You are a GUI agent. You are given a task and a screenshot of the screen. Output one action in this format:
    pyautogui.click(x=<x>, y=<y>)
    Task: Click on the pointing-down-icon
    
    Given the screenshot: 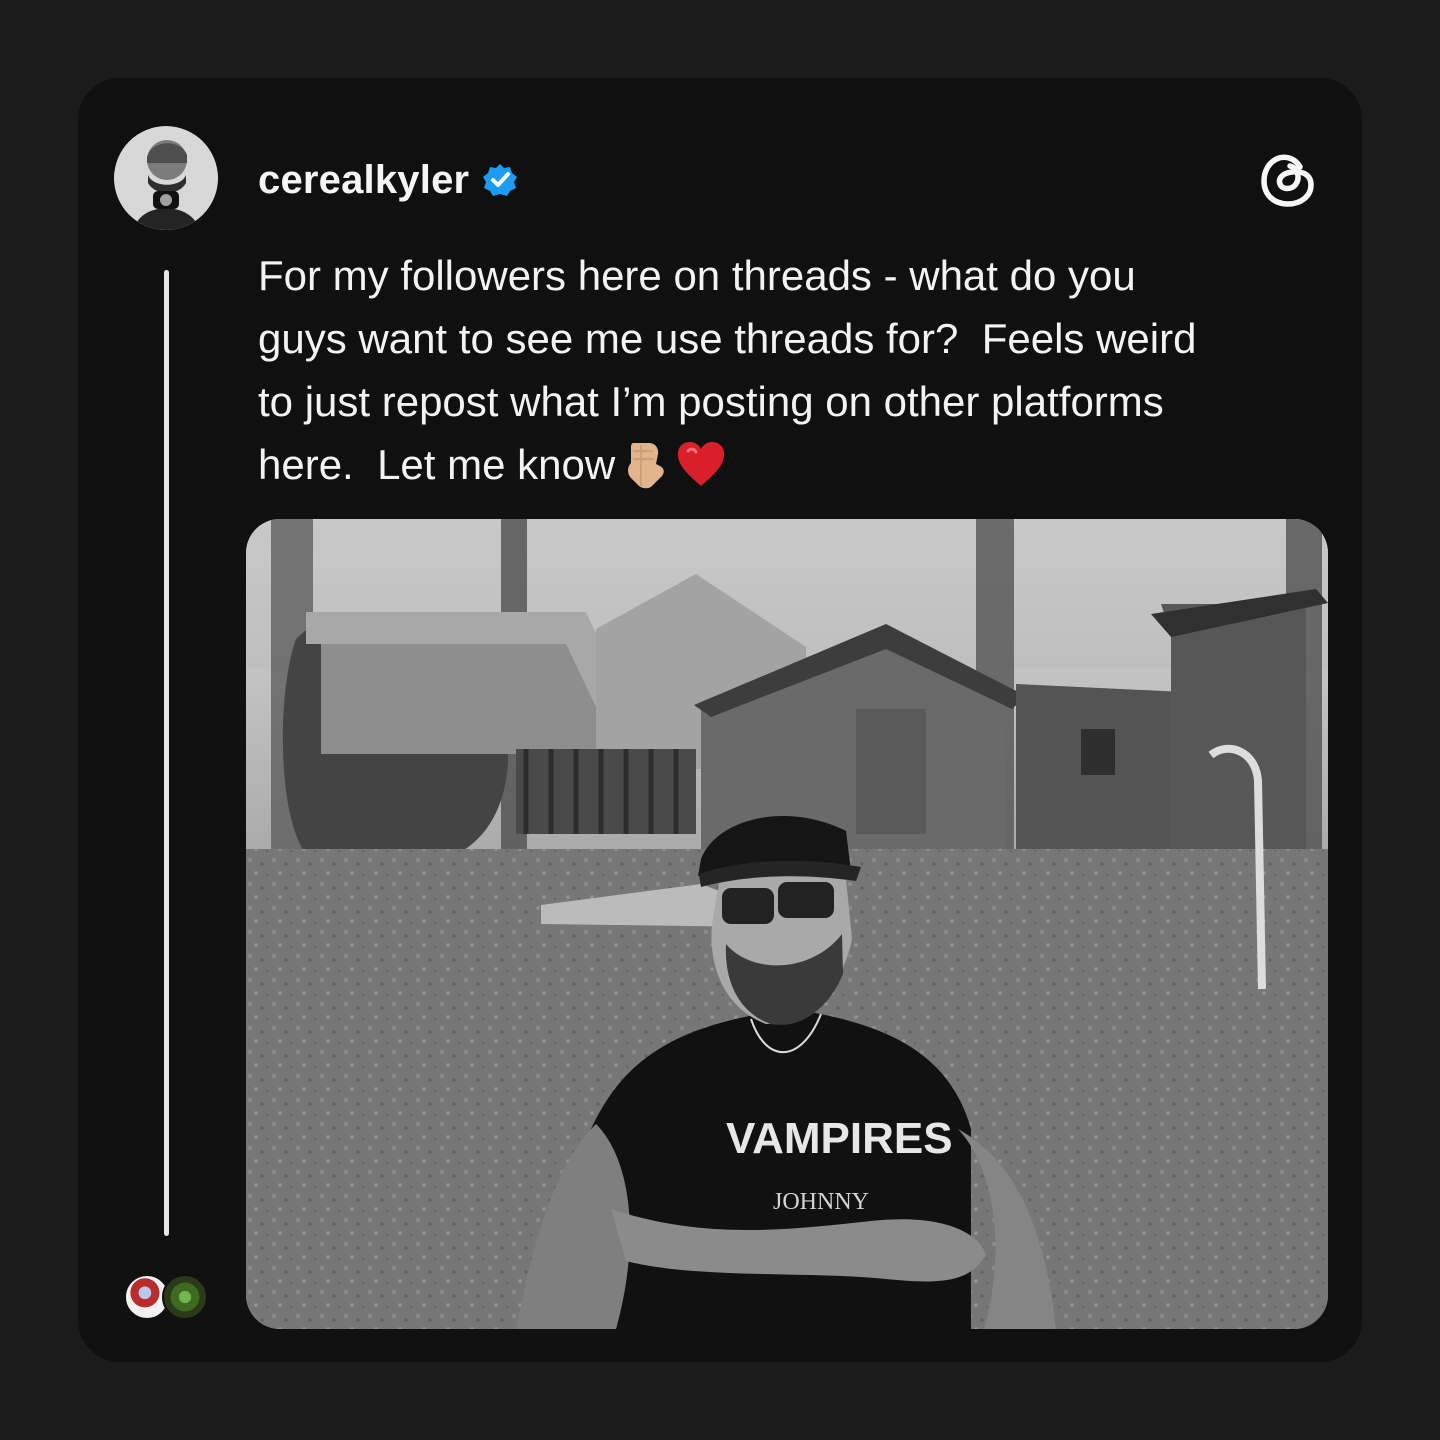 What is the action you would take?
    pyautogui.click(x=646, y=466)
    